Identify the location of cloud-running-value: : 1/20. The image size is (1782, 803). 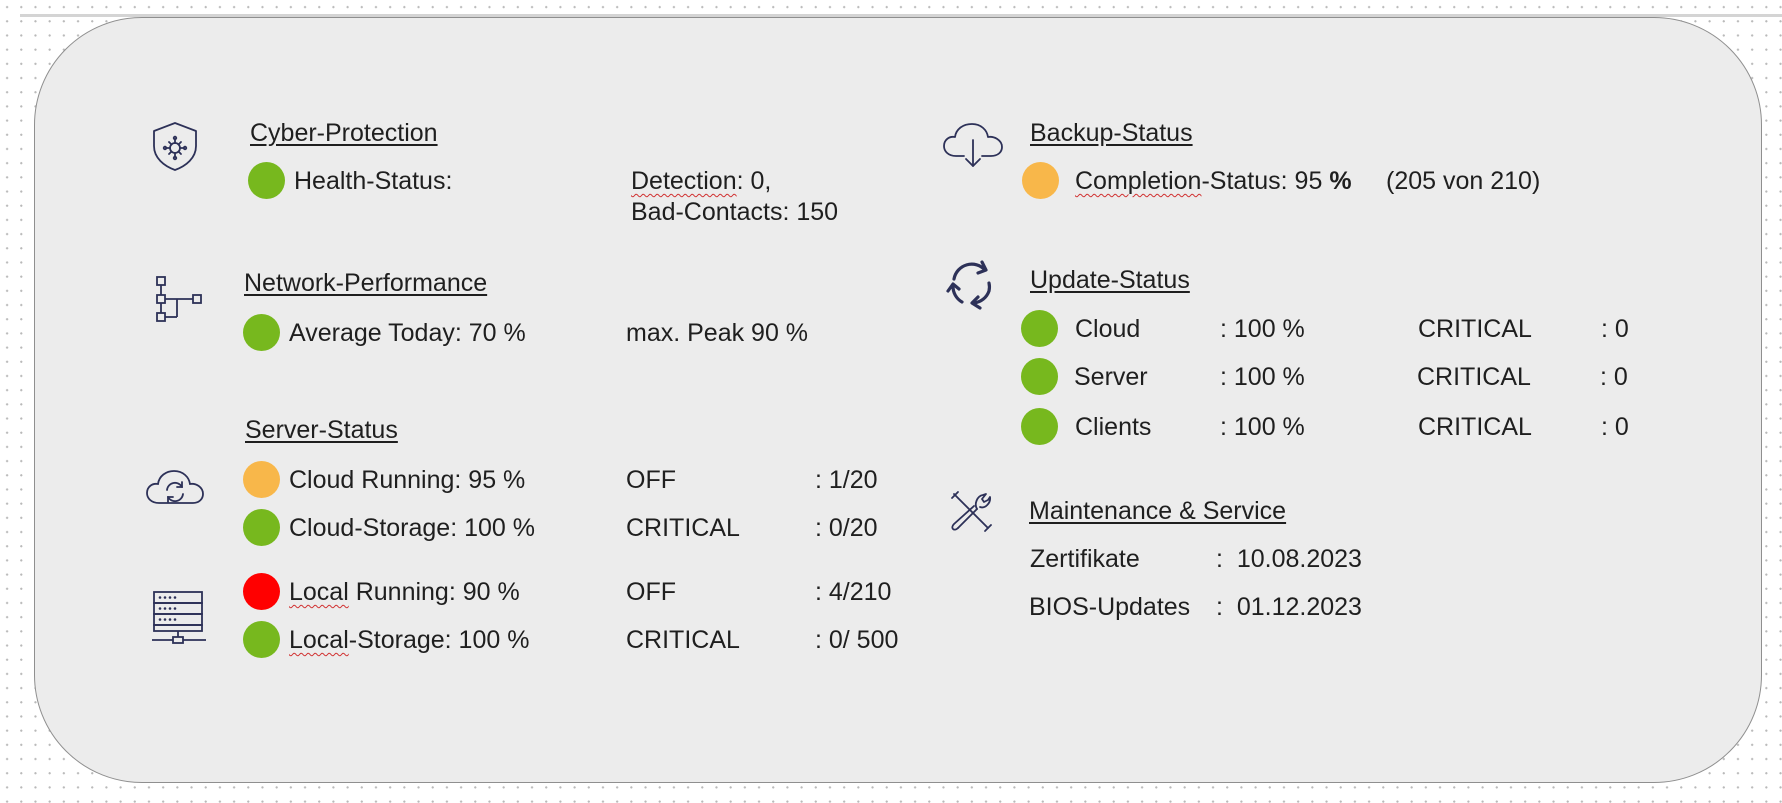
(846, 480).